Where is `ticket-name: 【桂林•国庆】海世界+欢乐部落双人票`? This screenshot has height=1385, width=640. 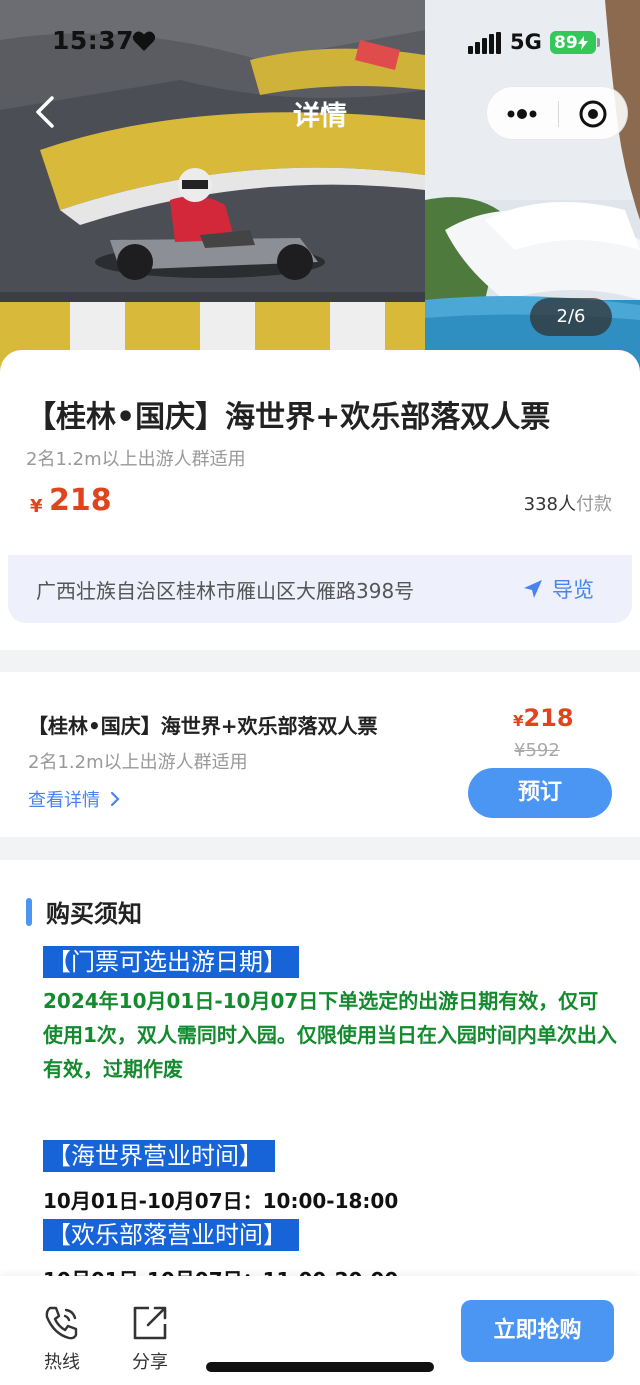
ticket-name: 【桂林•国庆】海世界+欢乐部落双人票 is located at coordinates (203, 726).